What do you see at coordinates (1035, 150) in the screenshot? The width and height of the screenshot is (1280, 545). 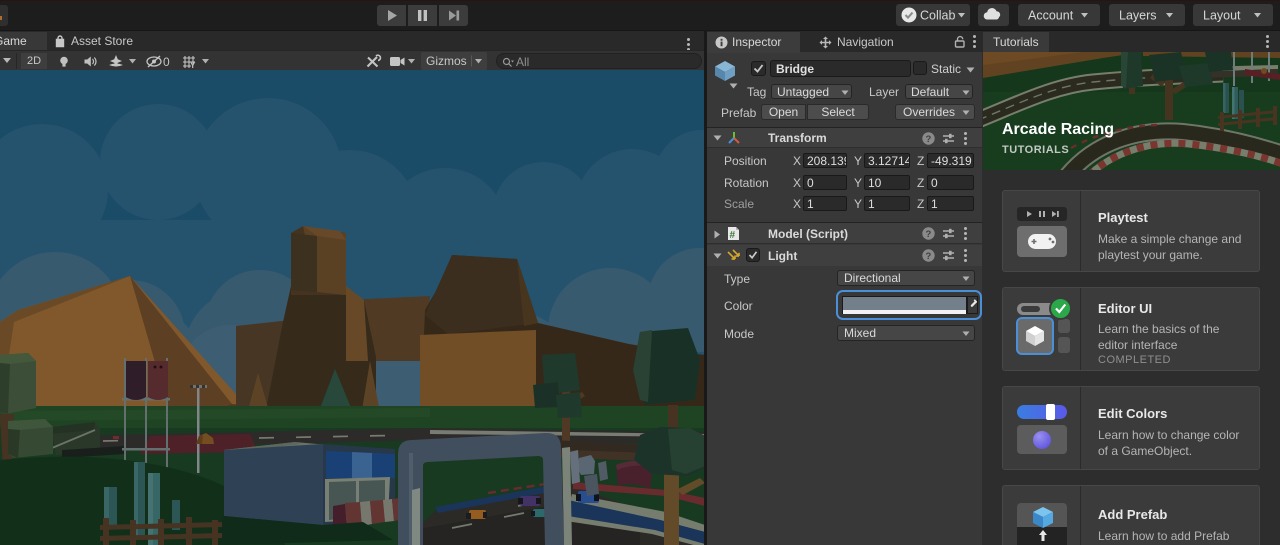 I see `svg-text: TUTORIALS` at bounding box center [1035, 150].